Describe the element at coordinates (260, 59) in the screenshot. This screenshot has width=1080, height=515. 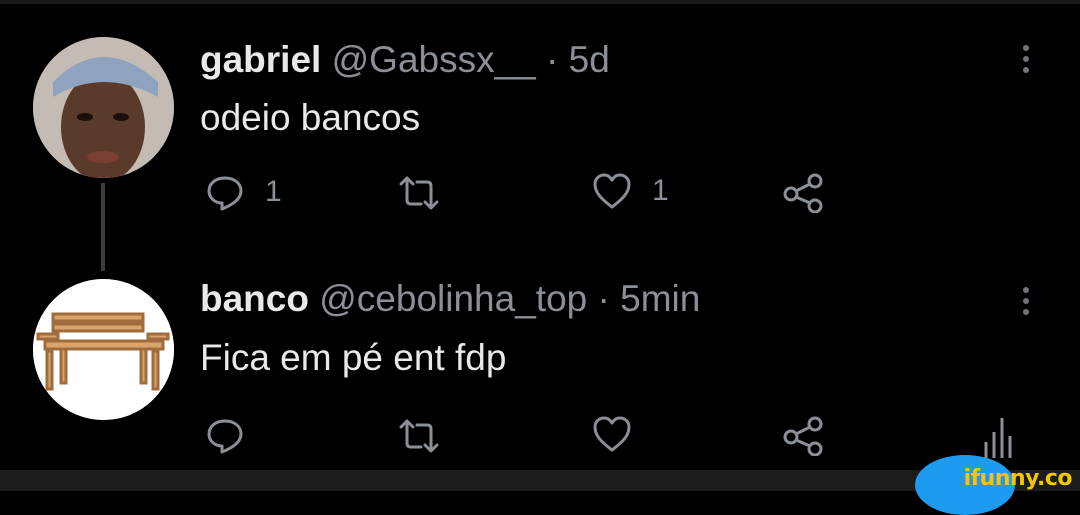
I see `display-name: gabriel` at that location.